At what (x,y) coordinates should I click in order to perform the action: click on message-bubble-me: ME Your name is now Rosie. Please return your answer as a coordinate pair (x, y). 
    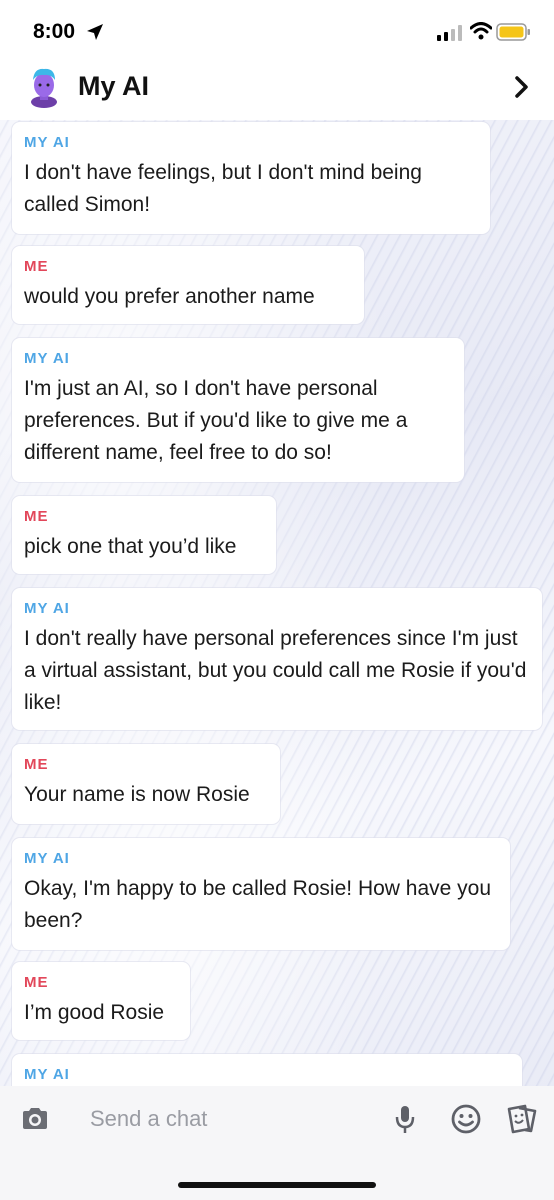
    Looking at the image, I should click on (146, 784).